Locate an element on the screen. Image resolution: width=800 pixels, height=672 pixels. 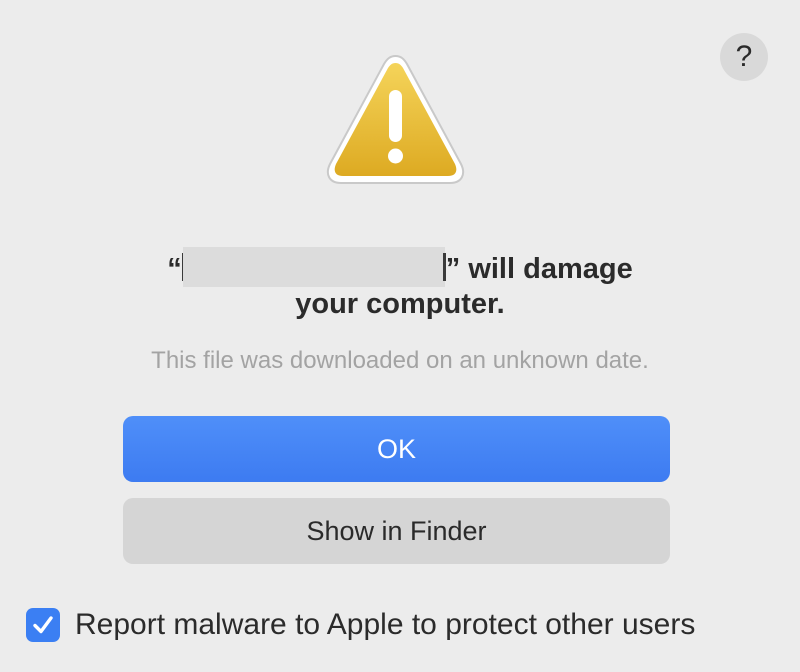
alert-title-line2: your computer. is located at coordinates (400, 304).